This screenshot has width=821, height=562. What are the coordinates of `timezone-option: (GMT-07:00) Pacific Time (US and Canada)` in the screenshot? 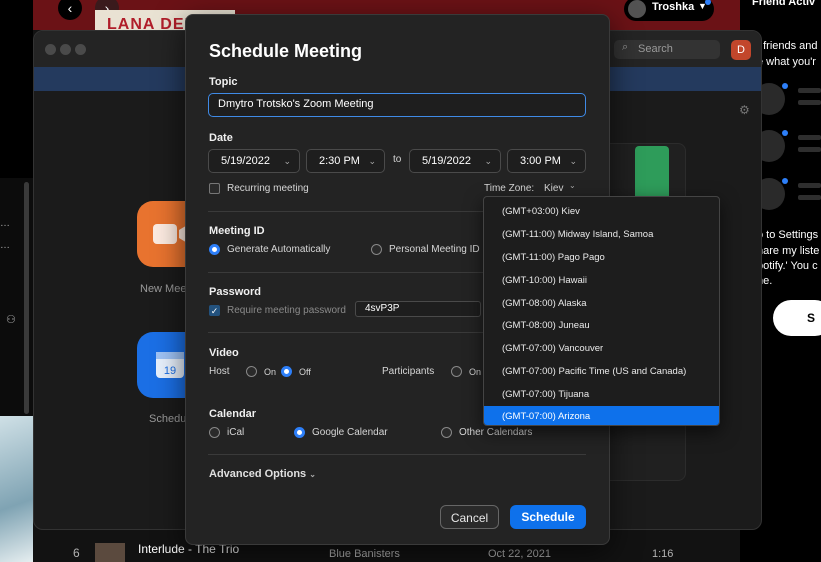 It's located at (601, 371).